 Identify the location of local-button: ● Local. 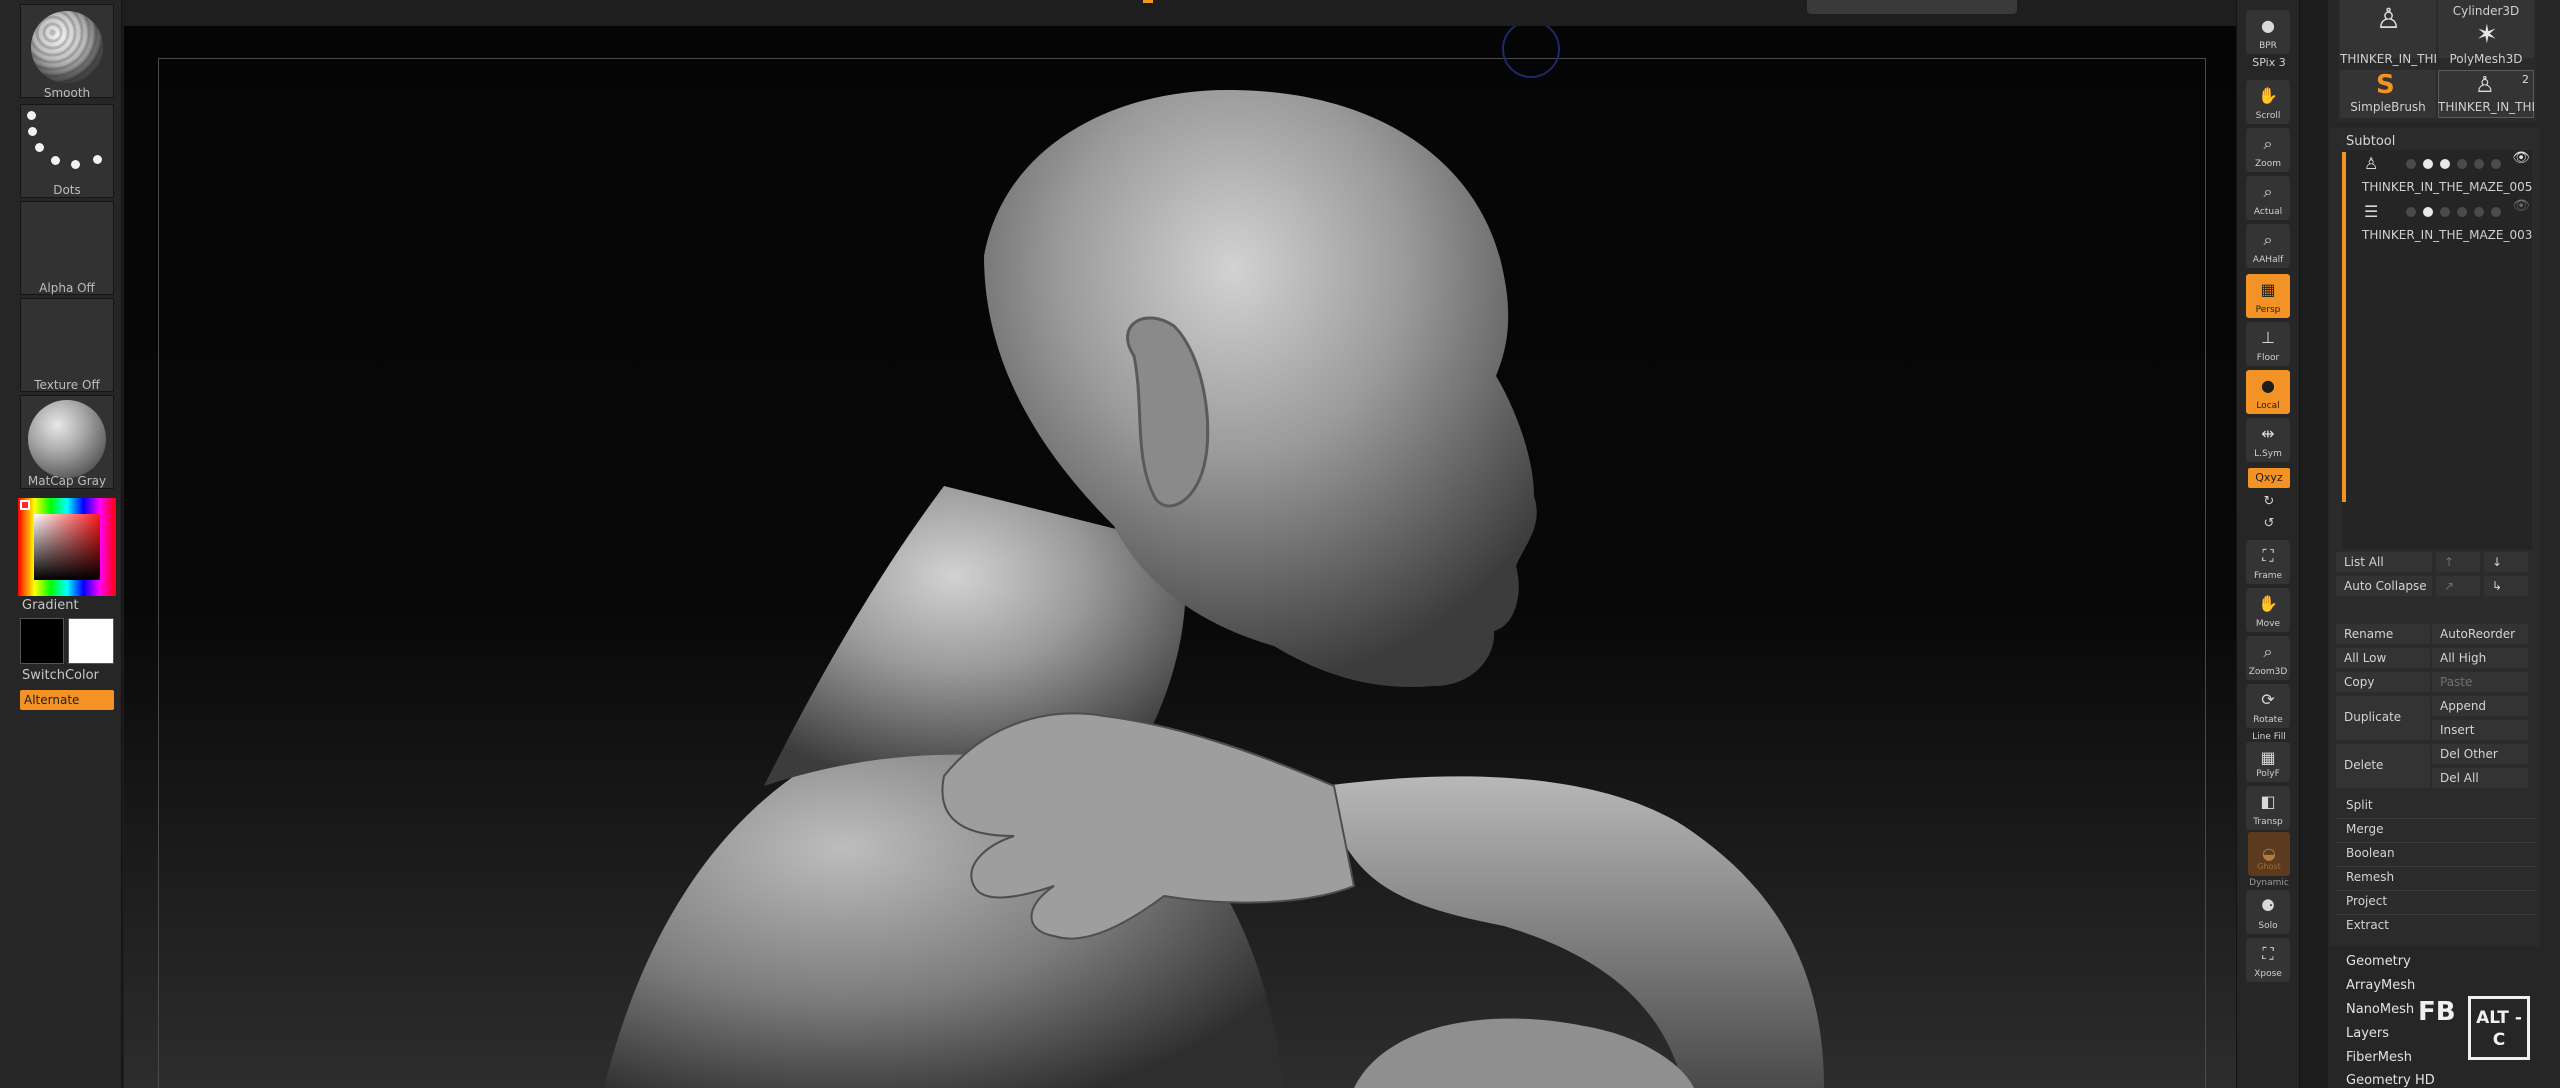
(2268, 392).